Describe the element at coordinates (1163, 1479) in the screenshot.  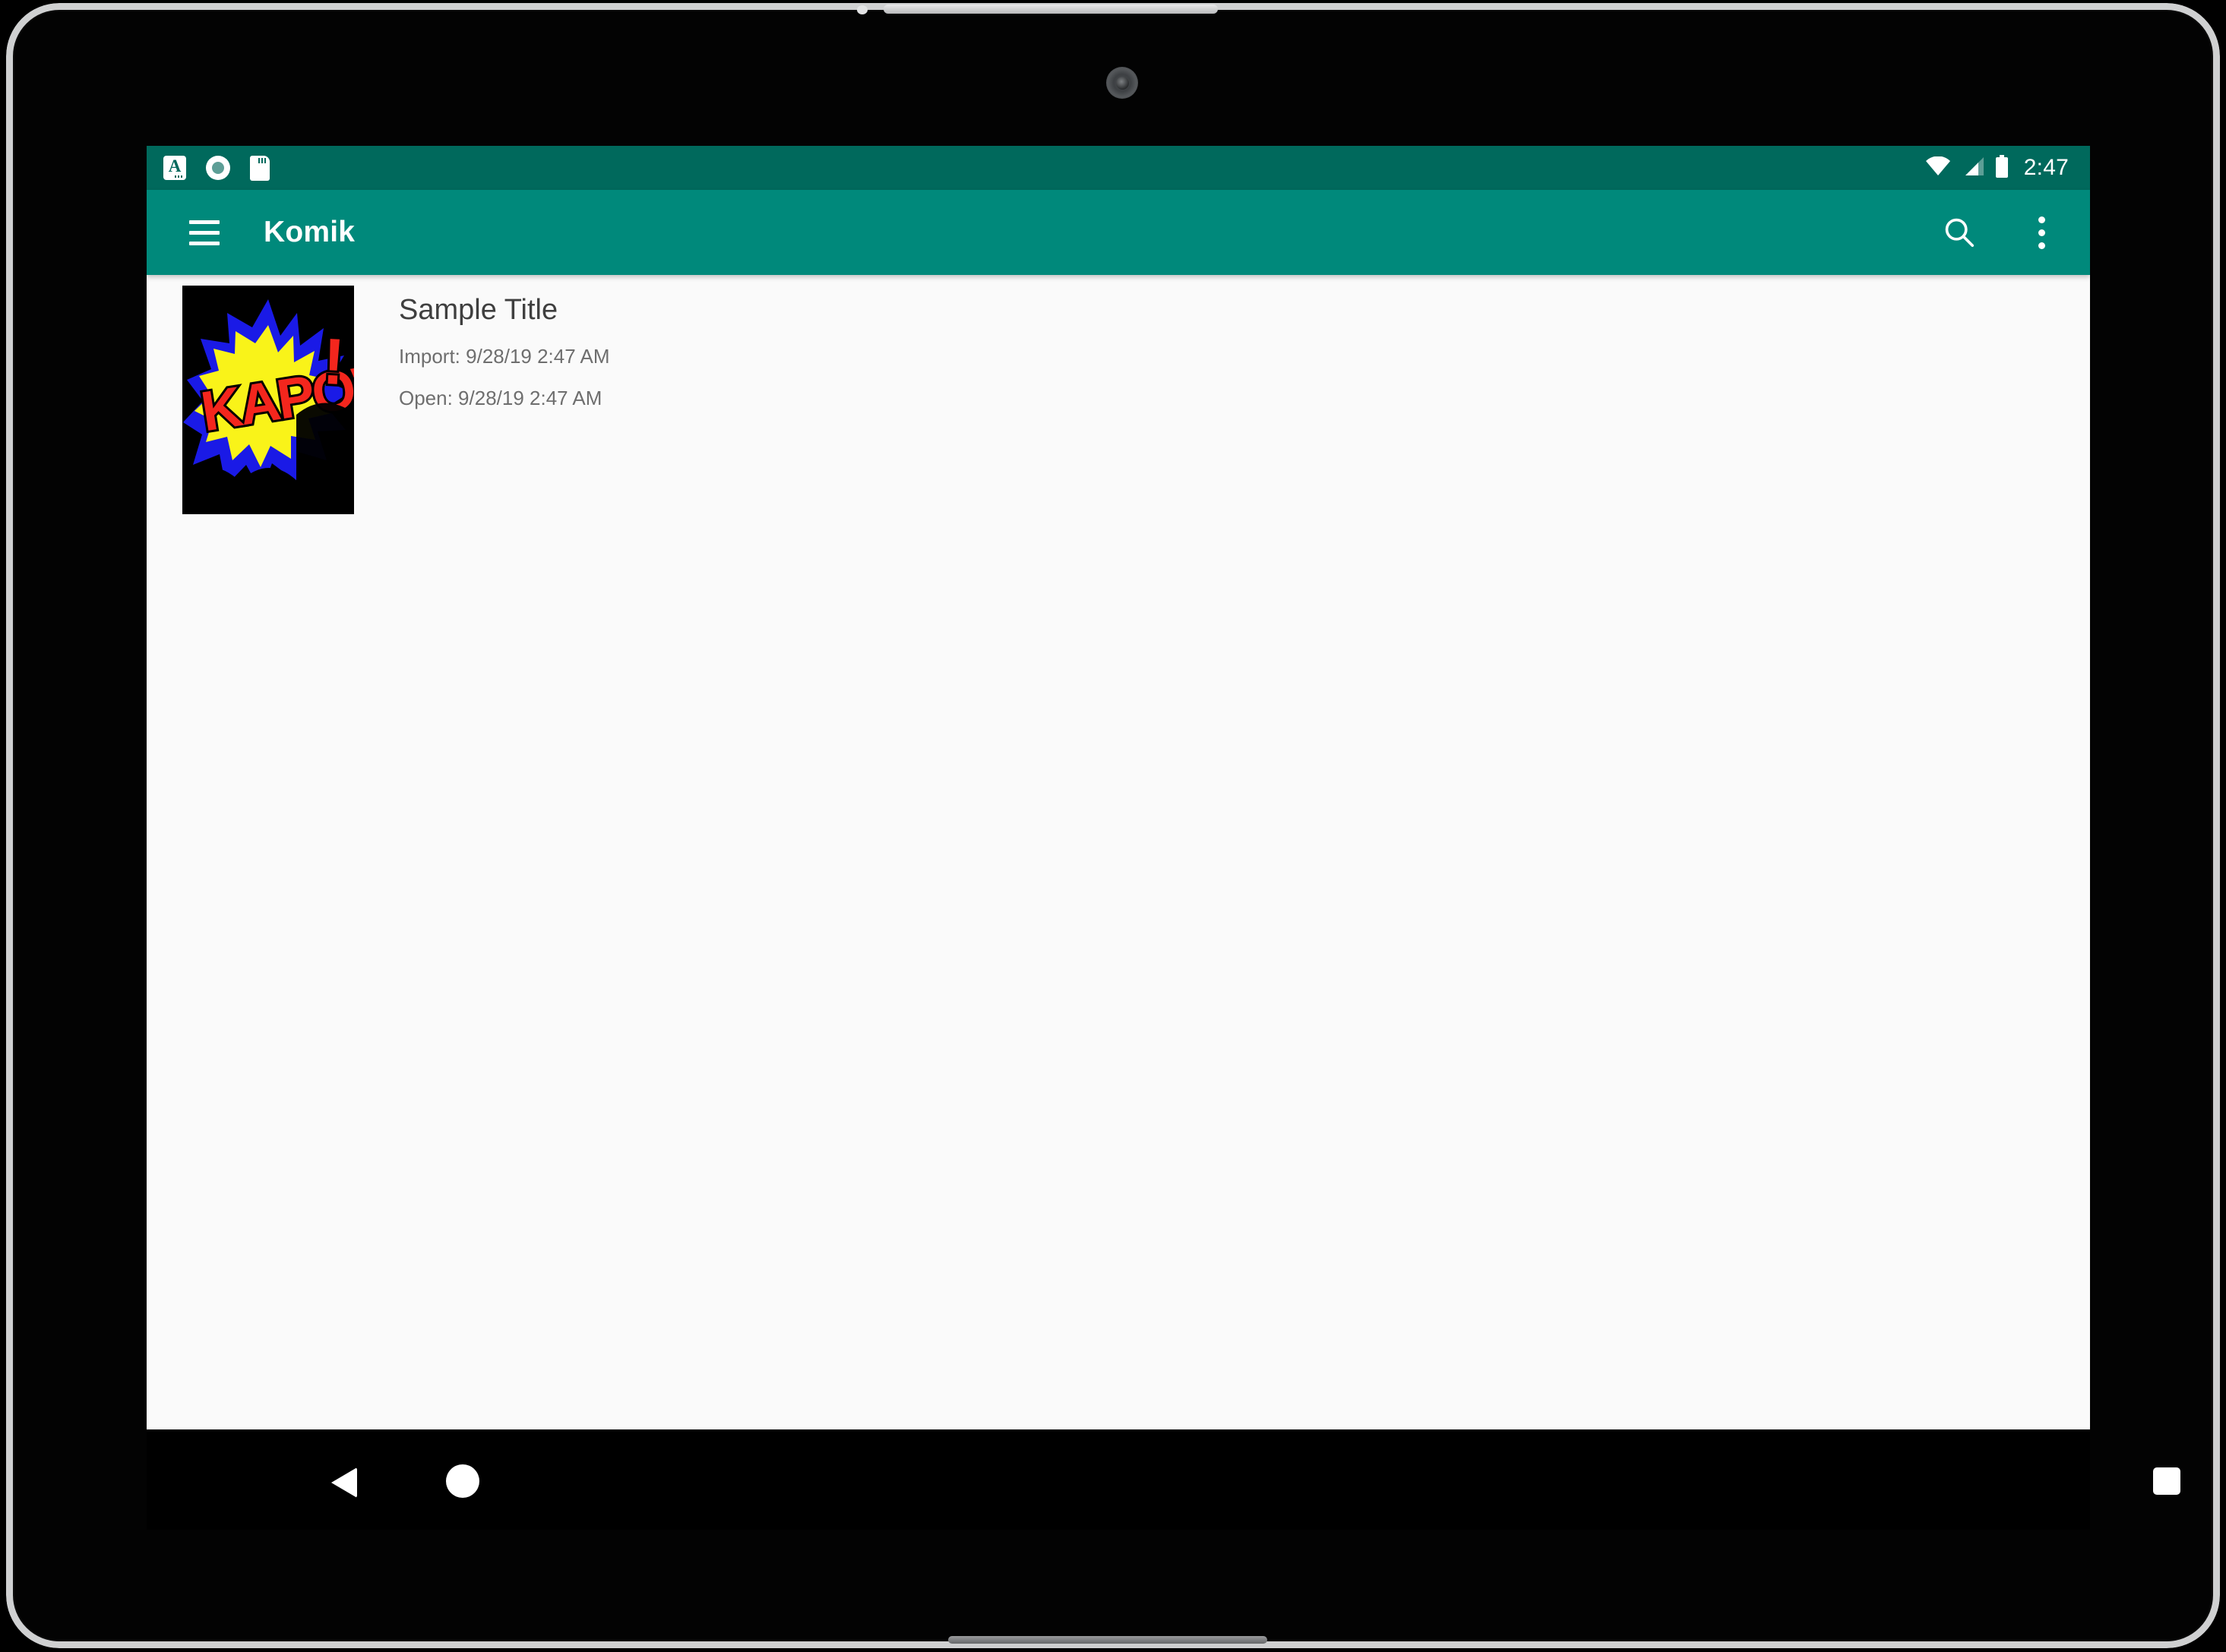
I see `android-navigation-bar` at that location.